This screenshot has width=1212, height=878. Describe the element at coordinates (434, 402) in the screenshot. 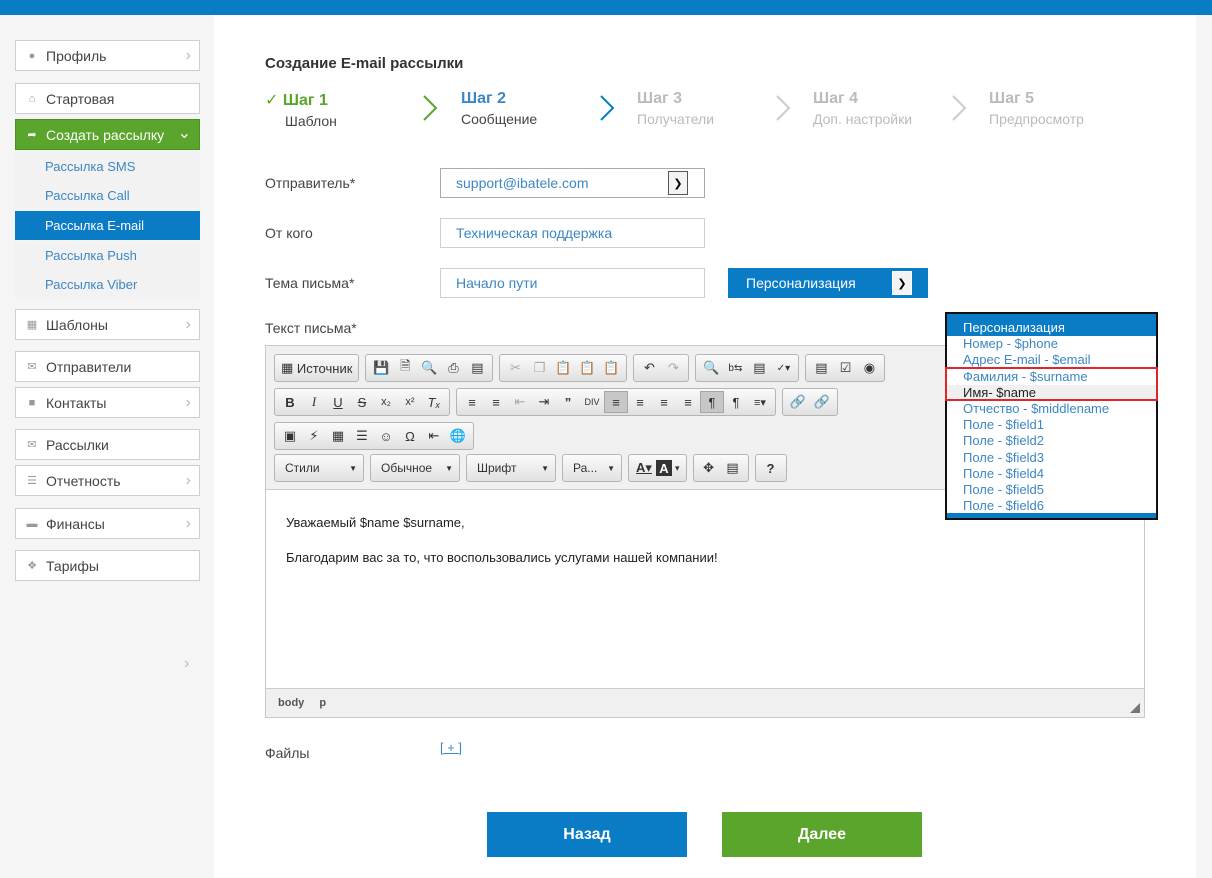

I see `remove-format-icon: Tₓ` at that location.